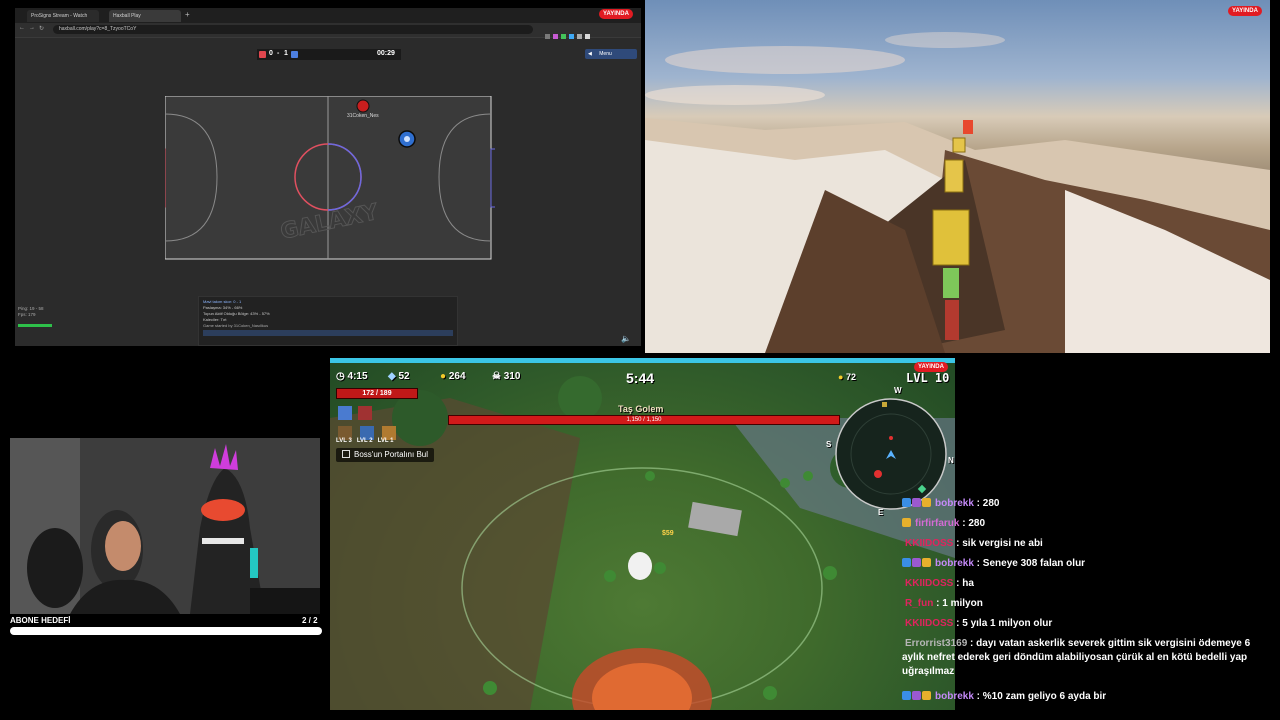  What do you see at coordinates (611, 54) in the screenshot?
I see `menu-button: ◀ Menu` at bounding box center [611, 54].